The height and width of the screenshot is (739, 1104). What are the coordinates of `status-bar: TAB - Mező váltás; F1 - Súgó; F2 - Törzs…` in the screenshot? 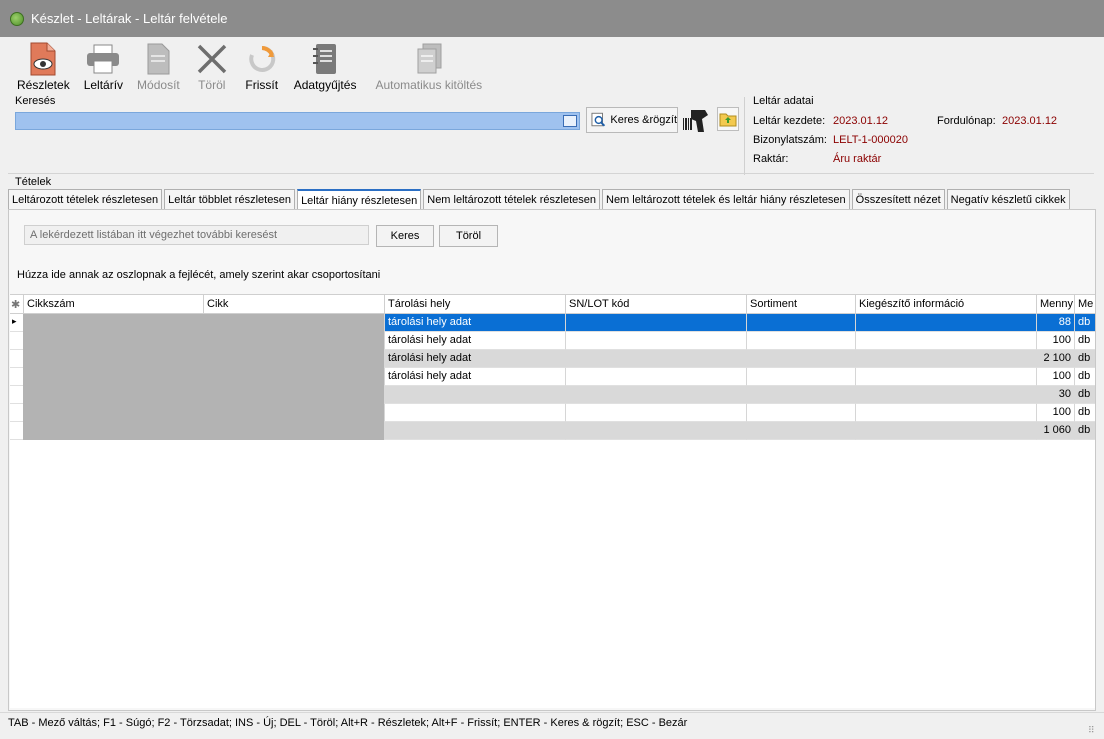 It's located at (552, 725).